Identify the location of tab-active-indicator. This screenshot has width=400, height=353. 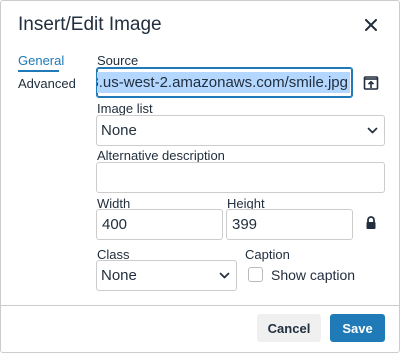
(38, 71).